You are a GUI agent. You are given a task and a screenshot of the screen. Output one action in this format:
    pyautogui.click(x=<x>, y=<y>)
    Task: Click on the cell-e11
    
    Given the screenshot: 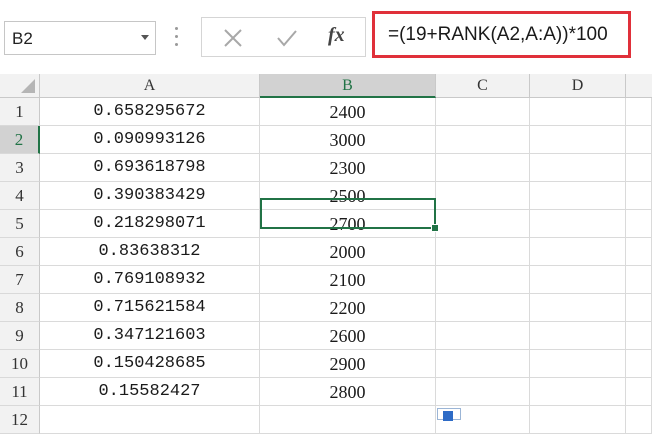 What is the action you would take?
    pyautogui.click(x=639, y=392)
    